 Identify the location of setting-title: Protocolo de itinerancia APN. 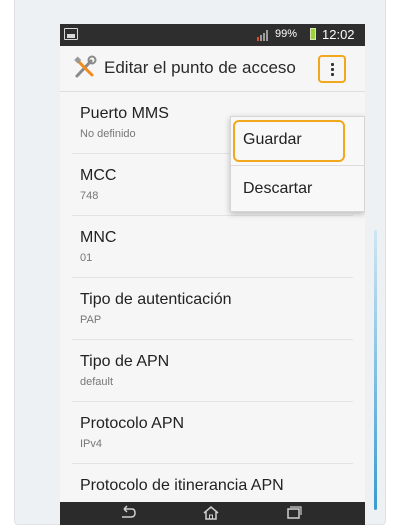
(182, 485).